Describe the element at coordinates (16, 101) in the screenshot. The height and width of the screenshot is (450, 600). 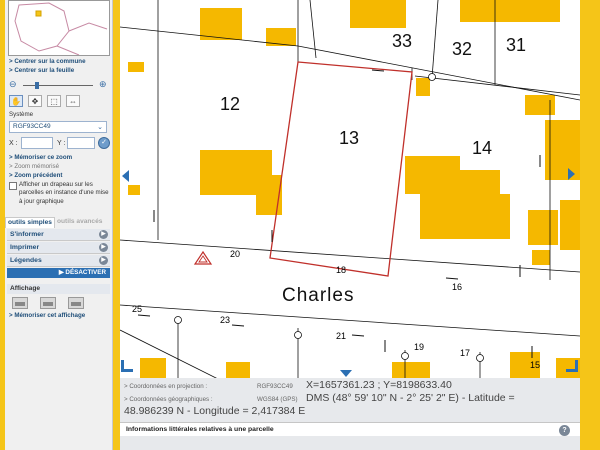
I see `pan-hand-icon: ✋` at that location.